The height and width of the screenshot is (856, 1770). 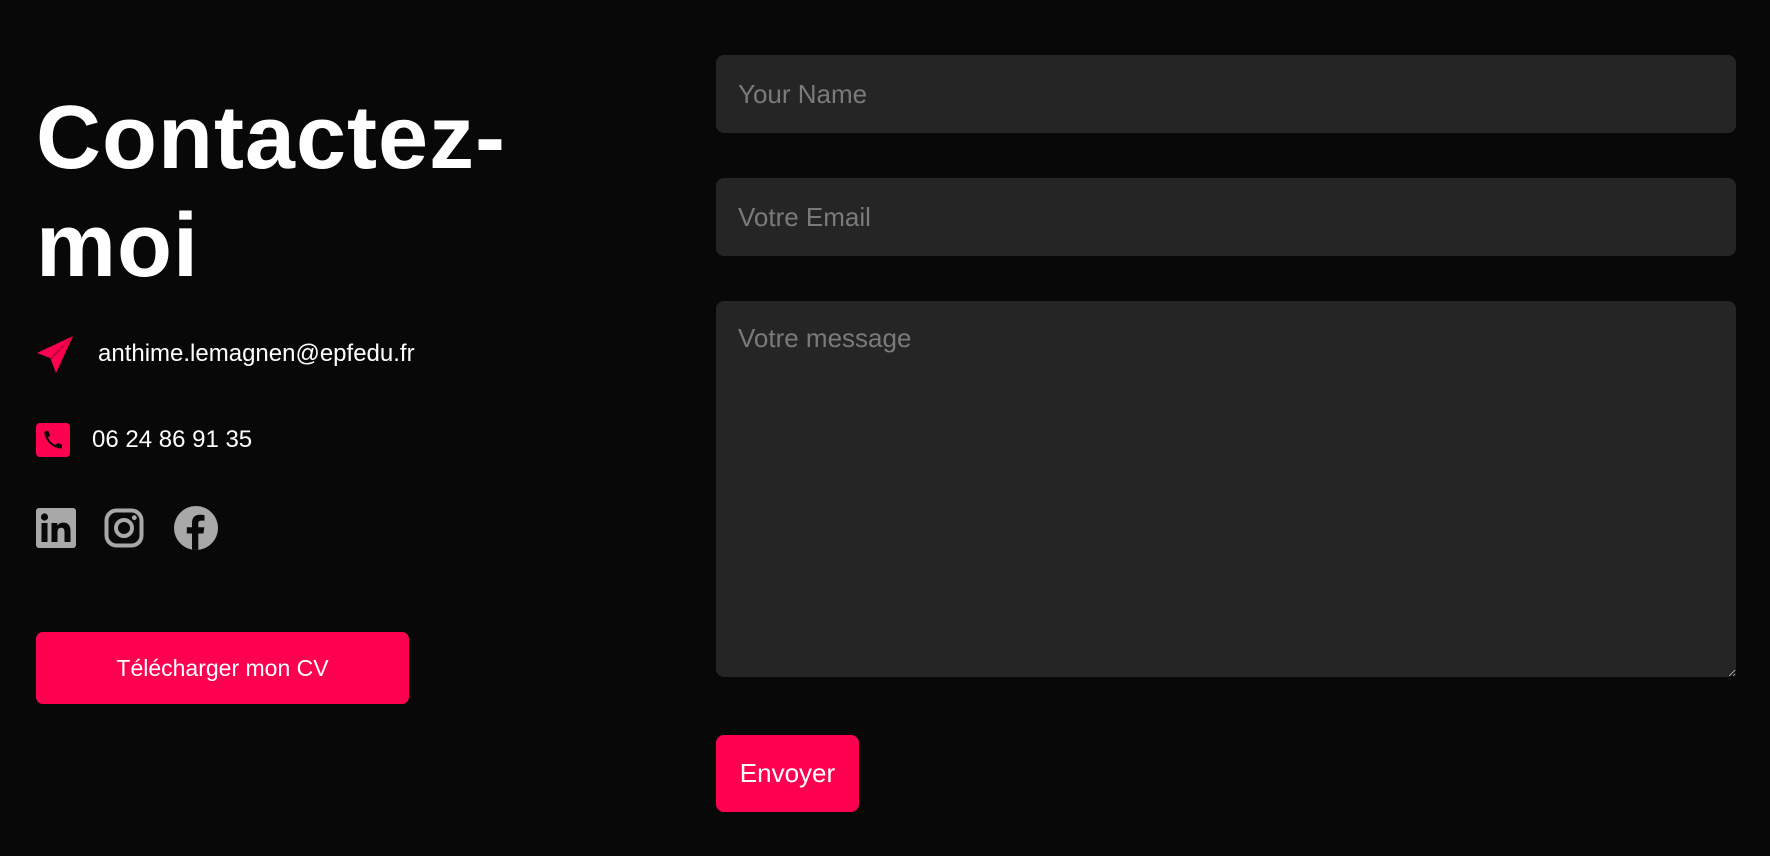 What do you see at coordinates (1226, 217) in the screenshot?
I see `email-input` at bounding box center [1226, 217].